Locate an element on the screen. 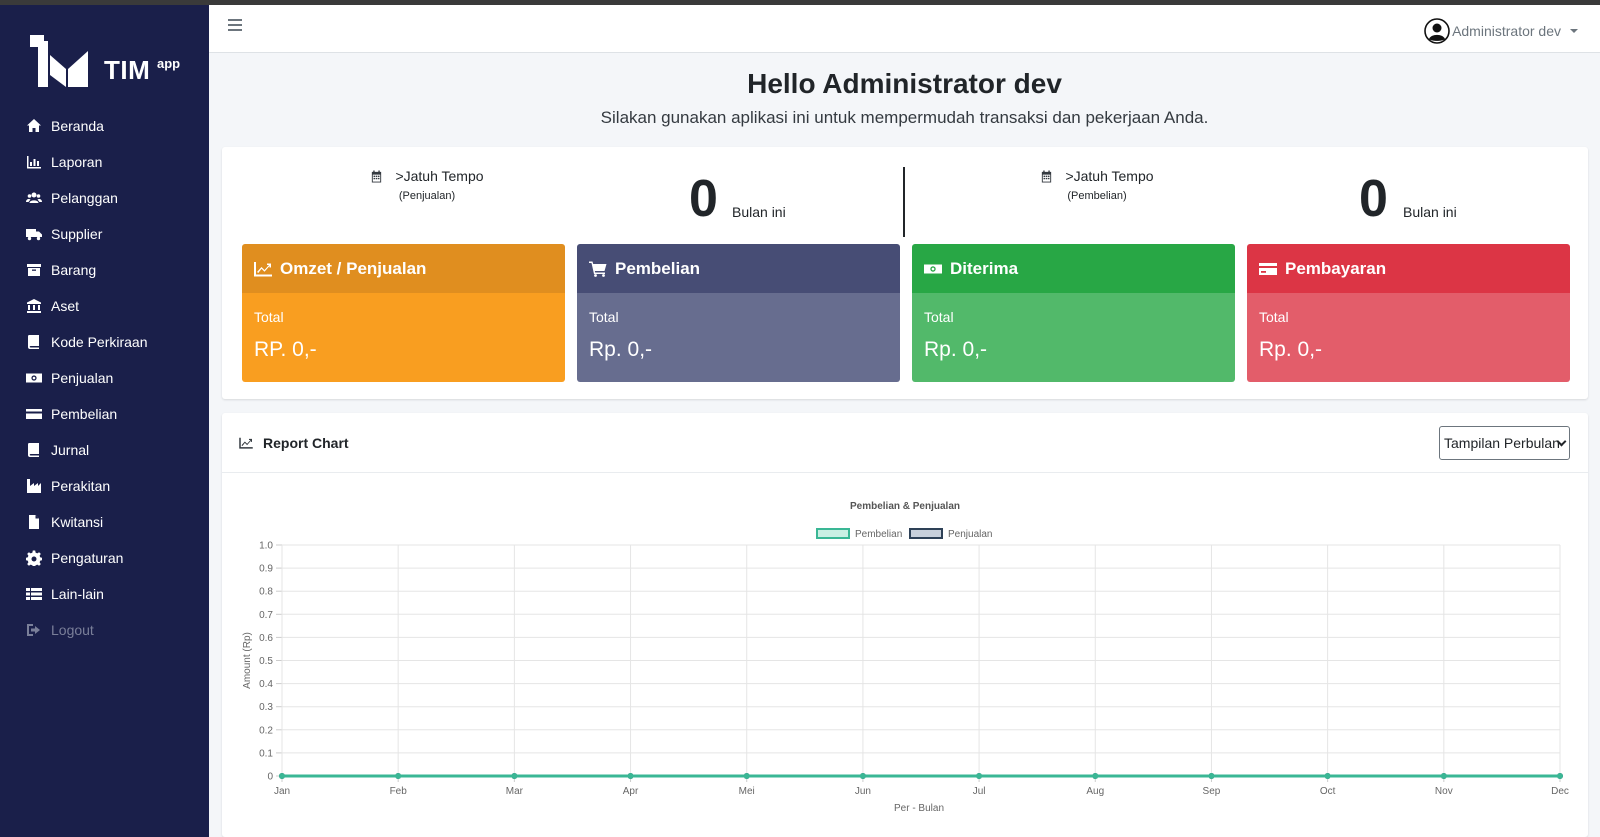 The image size is (1600, 837). sidebar-item-beranda: Beranda is located at coordinates (104, 126).